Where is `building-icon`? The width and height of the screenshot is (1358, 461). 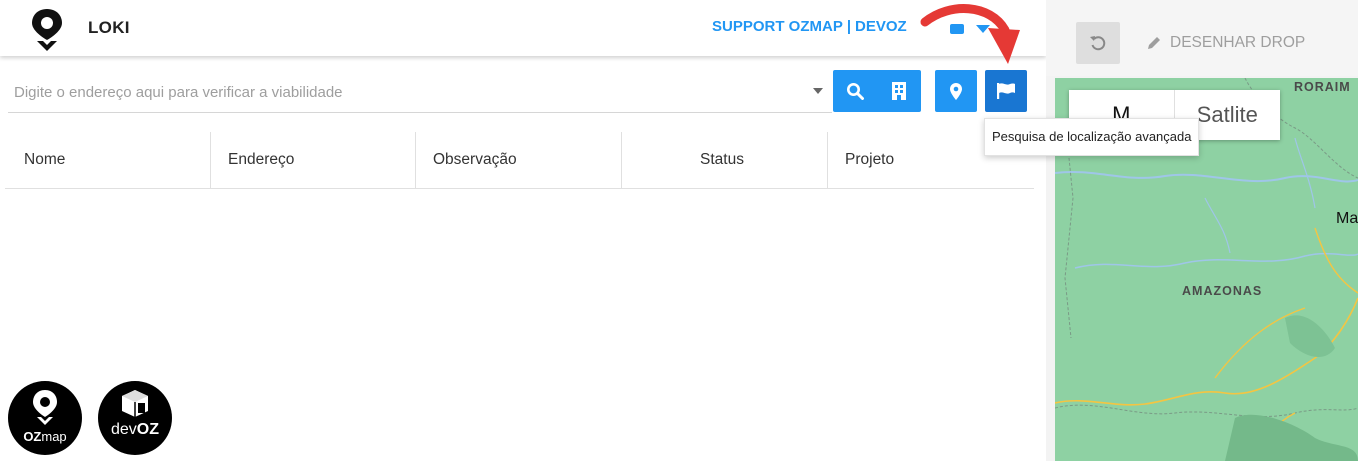 building-icon is located at coordinates (899, 91).